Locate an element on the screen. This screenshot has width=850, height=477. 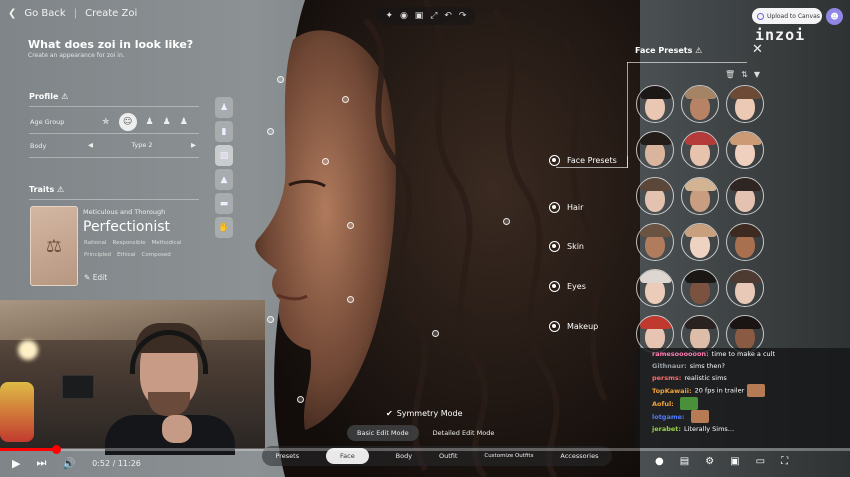
divider is located at coordinates (114, 133).